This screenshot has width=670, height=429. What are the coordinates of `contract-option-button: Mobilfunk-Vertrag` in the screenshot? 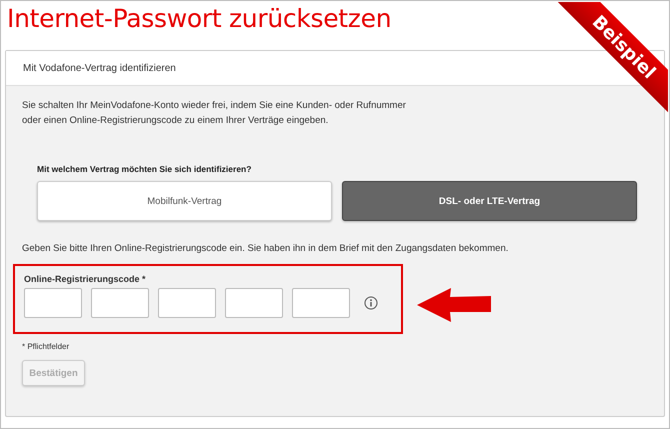 It's located at (184, 201).